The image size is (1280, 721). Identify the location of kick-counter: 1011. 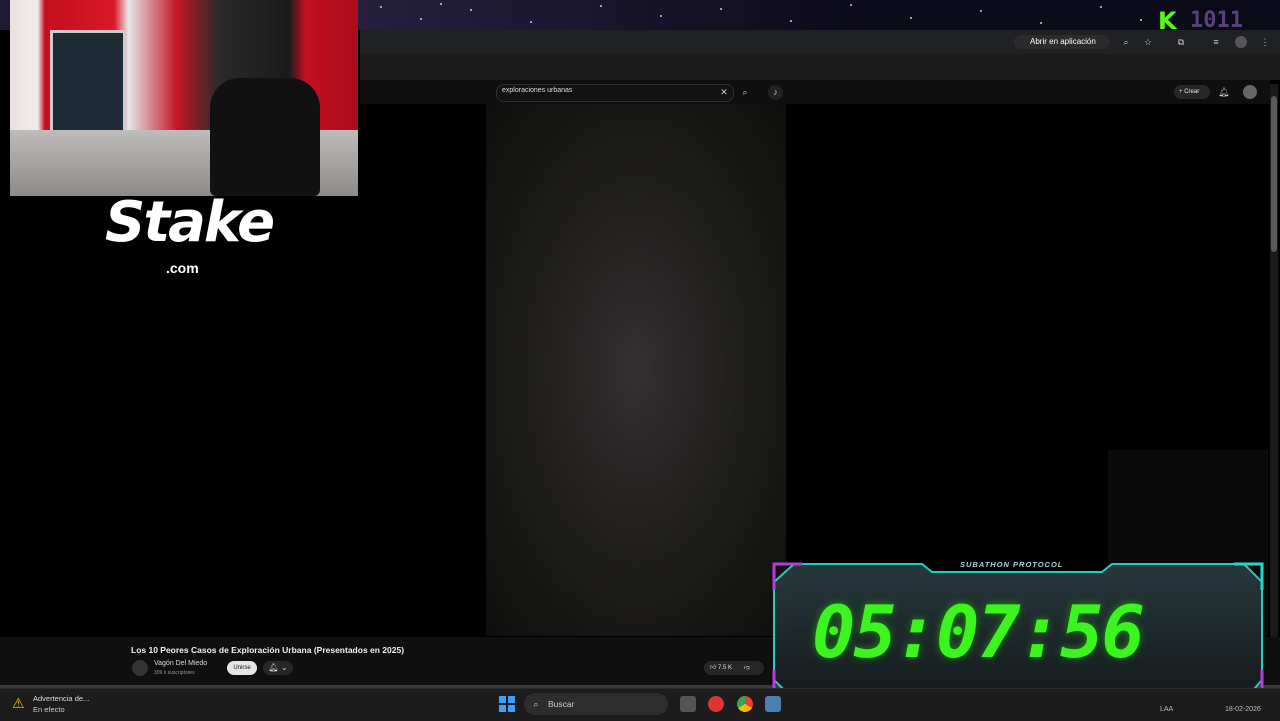
(1216, 20).